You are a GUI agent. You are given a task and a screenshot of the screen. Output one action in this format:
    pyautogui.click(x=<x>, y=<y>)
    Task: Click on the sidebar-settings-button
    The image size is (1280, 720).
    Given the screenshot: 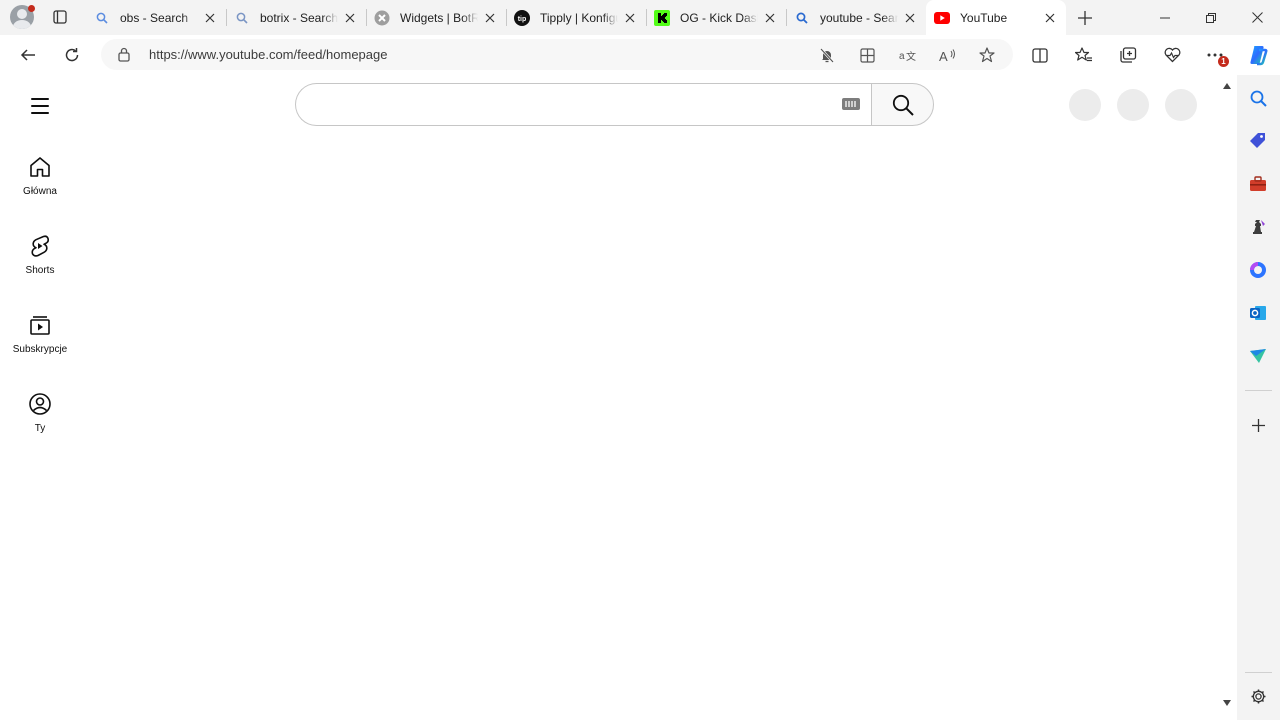 What is the action you would take?
    pyautogui.click(x=1258, y=696)
    